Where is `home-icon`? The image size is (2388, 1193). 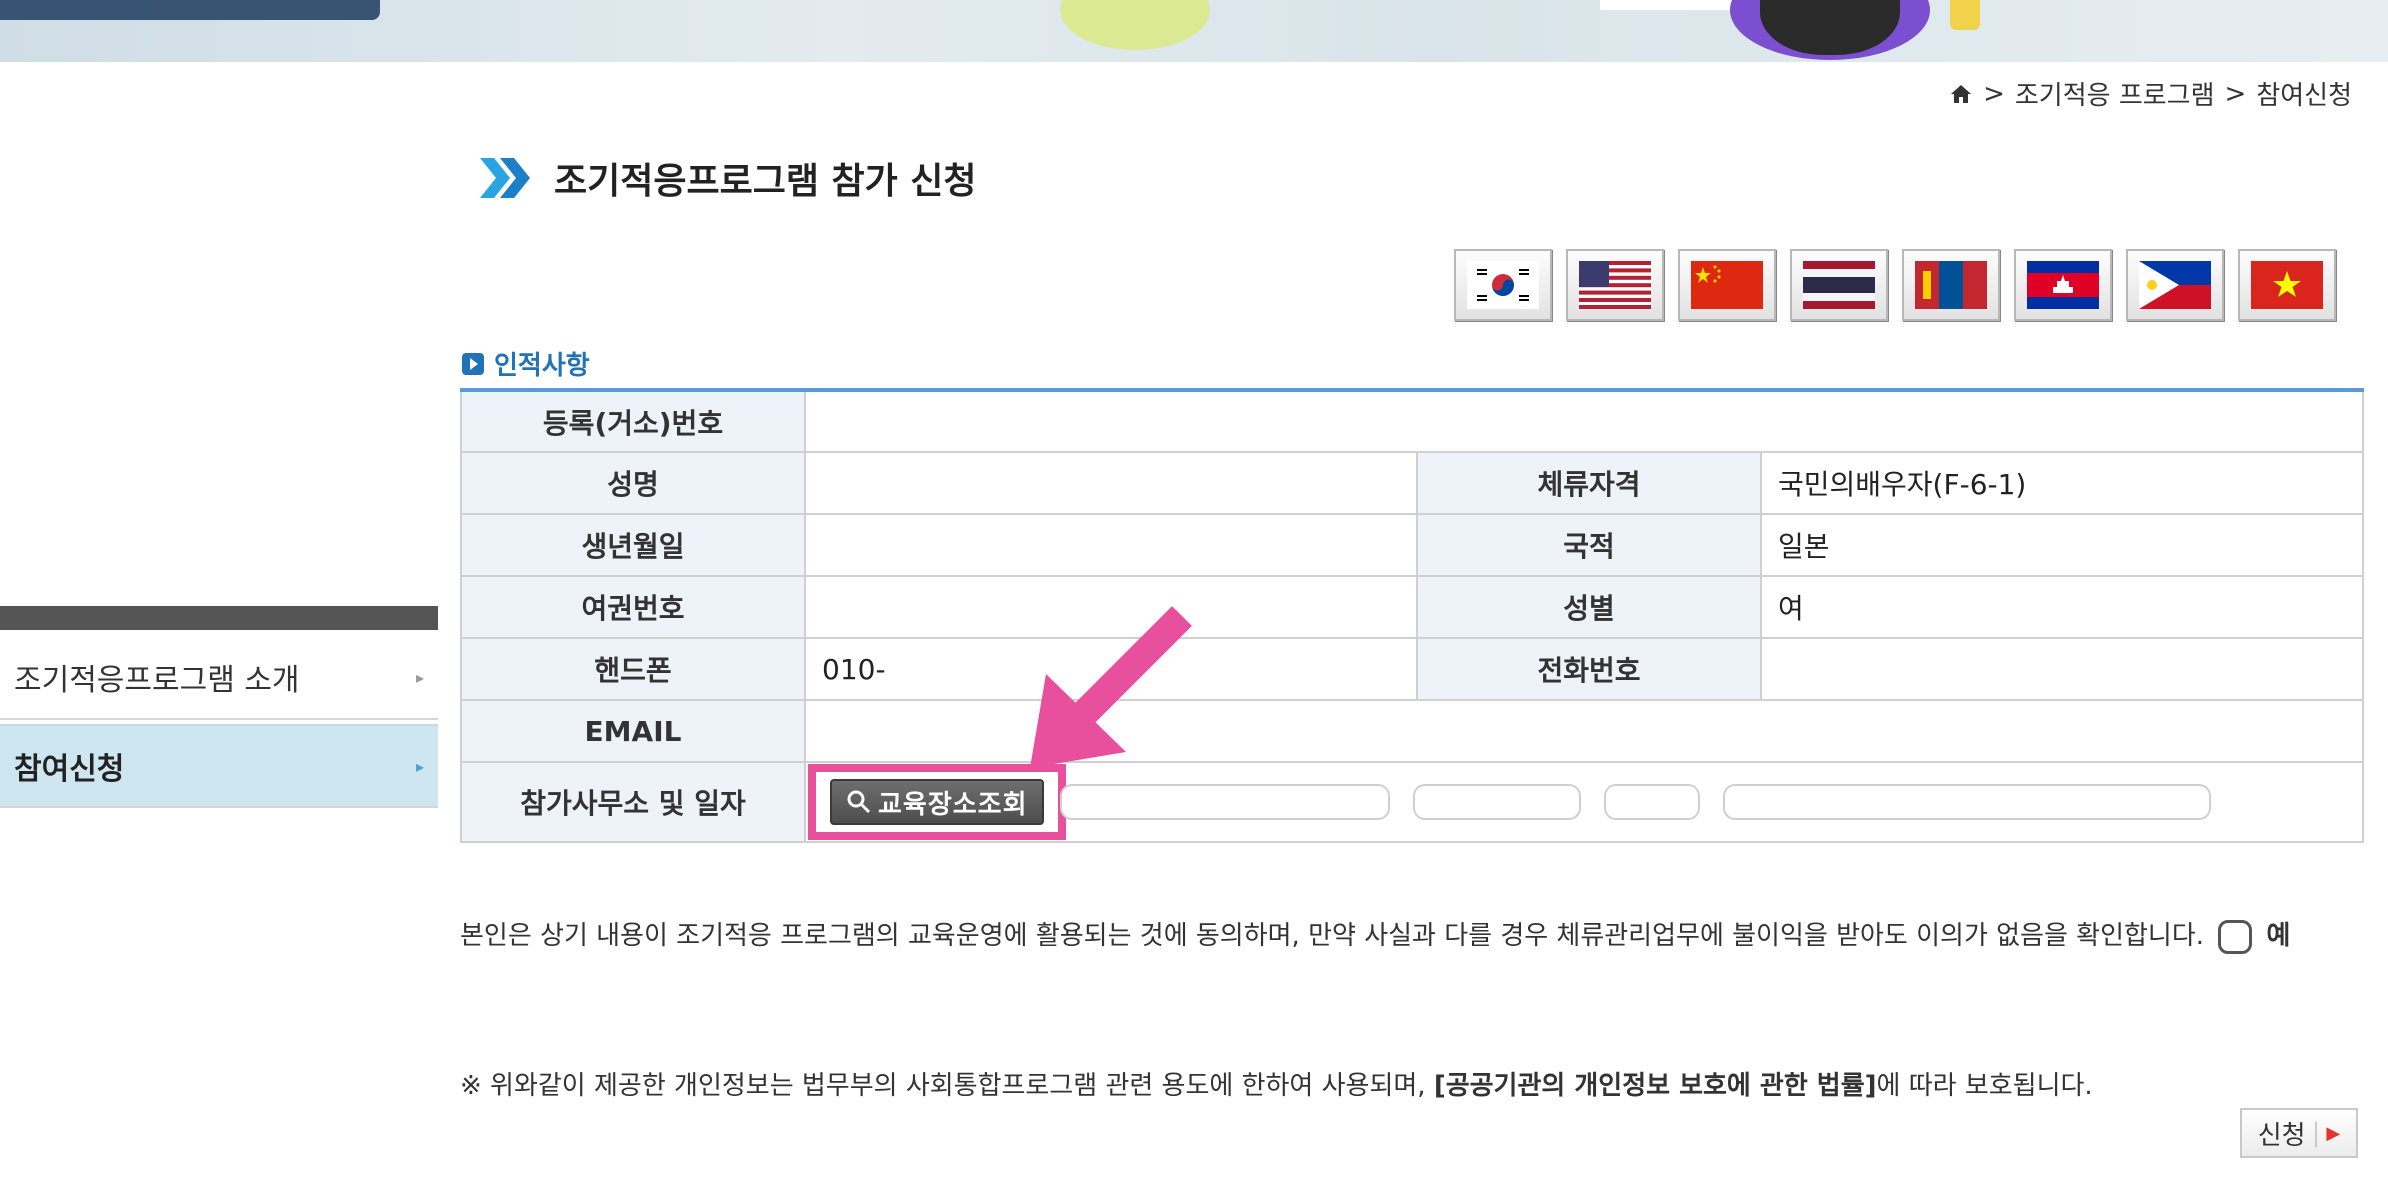 home-icon is located at coordinates (1961, 94).